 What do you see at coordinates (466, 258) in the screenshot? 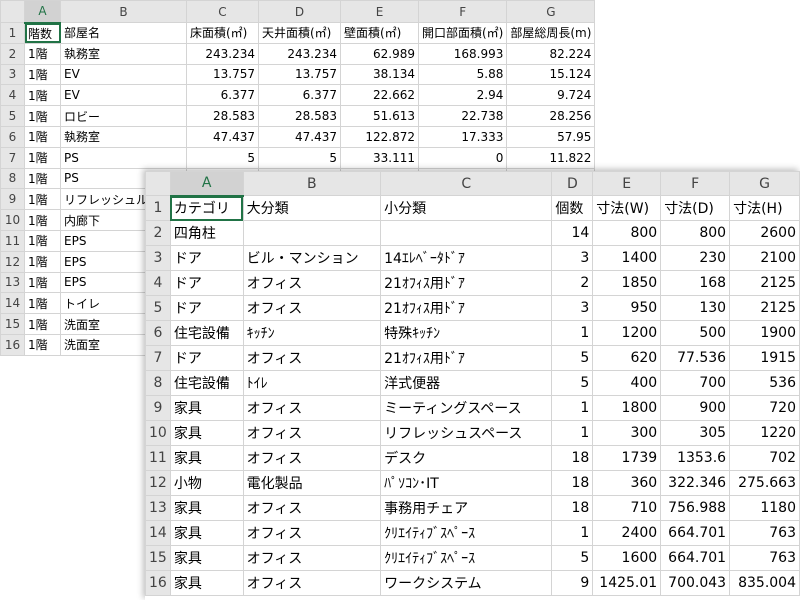
I see `cell: 14ｴﾚﾍﾞｰﾀﾄﾞｱ` at bounding box center [466, 258].